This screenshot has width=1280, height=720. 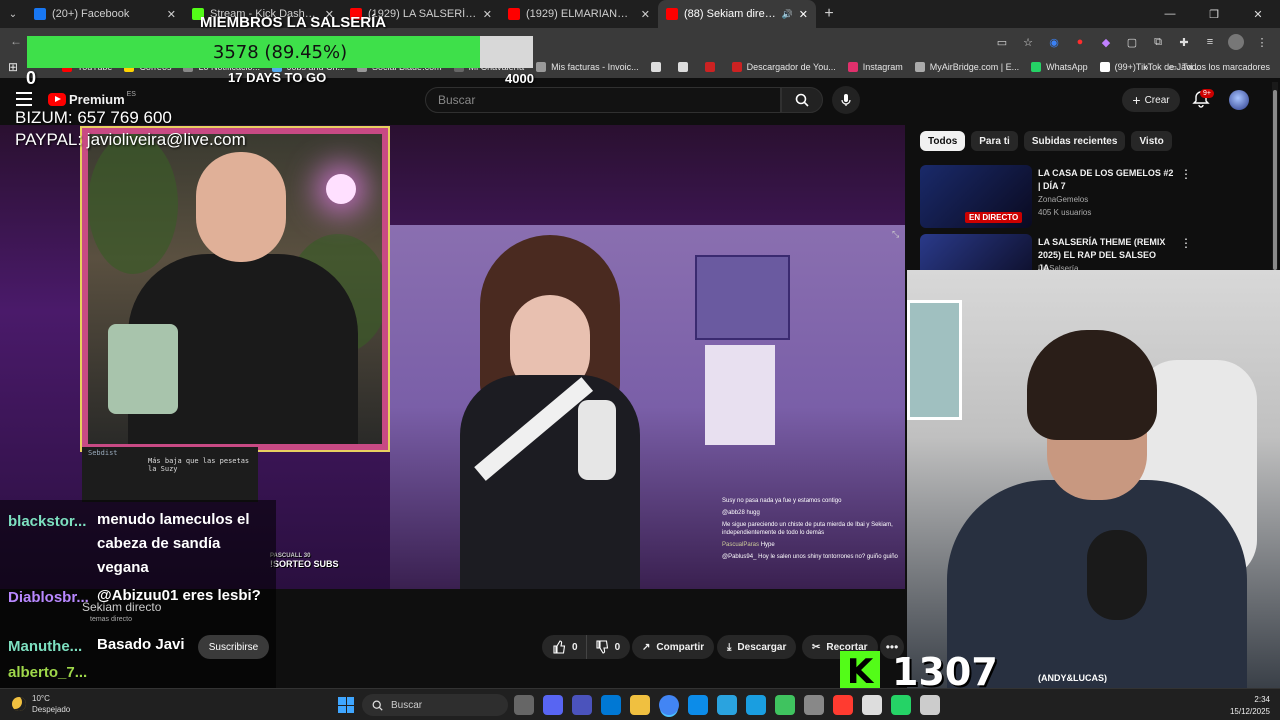 What do you see at coordinates (1028, 42) in the screenshot?
I see `bookmark-star-icon: ☆` at bounding box center [1028, 42].